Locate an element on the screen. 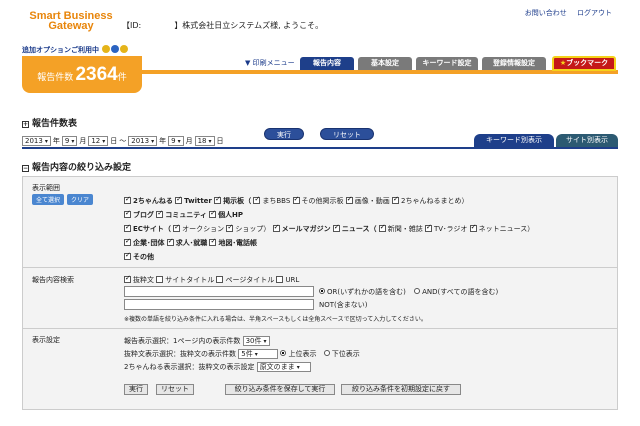 This screenshot has height=426, width=640. clear-button: クリア is located at coordinates (80, 199).